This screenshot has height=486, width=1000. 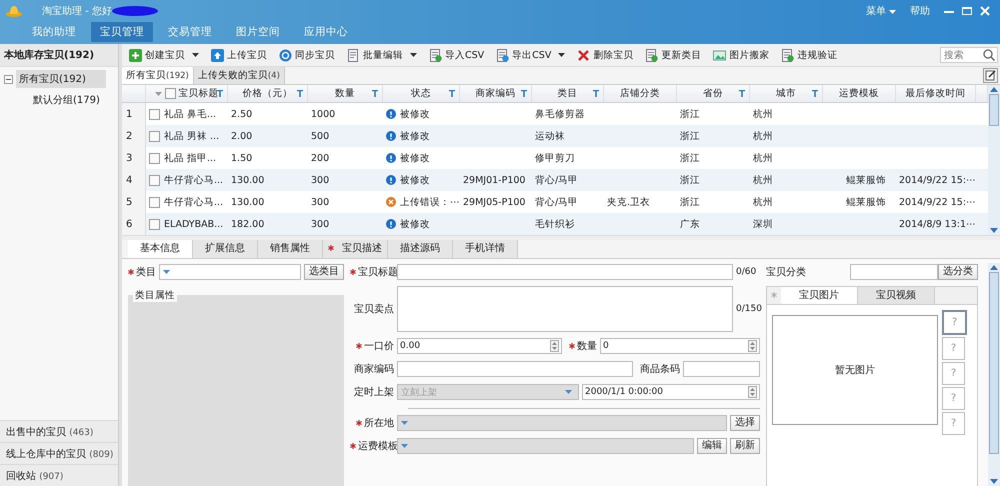 What do you see at coordinates (565, 272) in the screenshot?
I see `title-field` at bounding box center [565, 272].